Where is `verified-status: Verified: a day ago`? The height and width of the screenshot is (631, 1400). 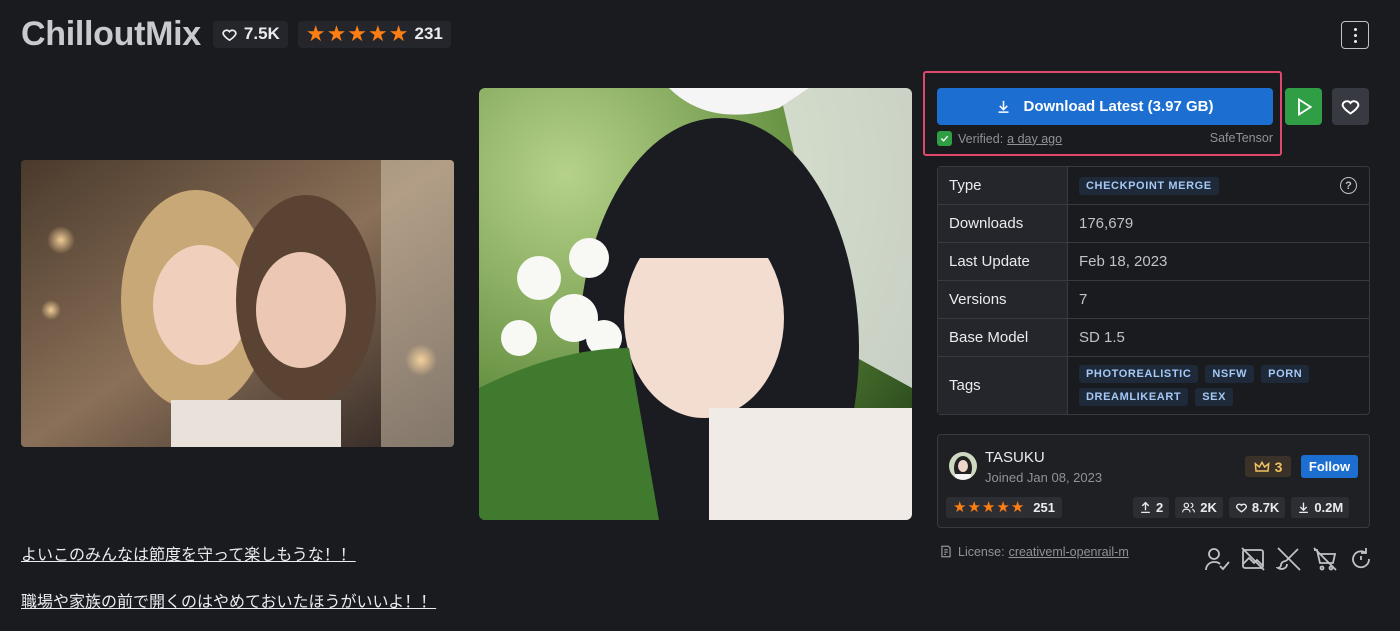
verified-status: Verified: a day ago is located at coordinates (999, 138).